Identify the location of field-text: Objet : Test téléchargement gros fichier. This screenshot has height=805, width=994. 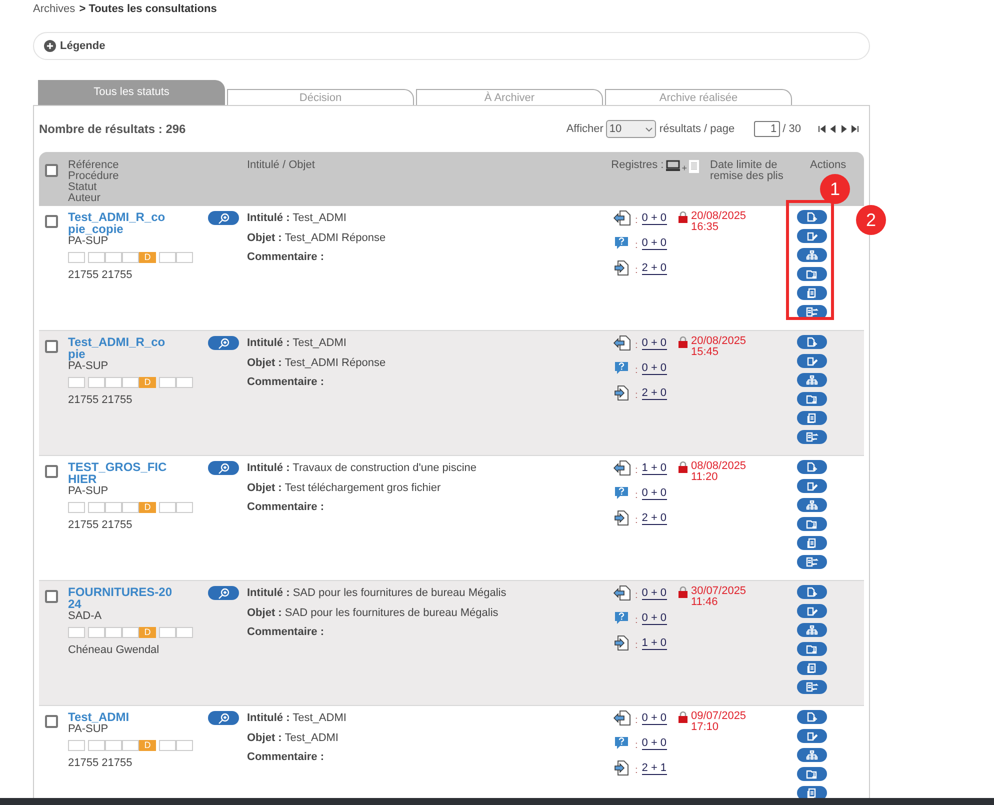
(344, 488).